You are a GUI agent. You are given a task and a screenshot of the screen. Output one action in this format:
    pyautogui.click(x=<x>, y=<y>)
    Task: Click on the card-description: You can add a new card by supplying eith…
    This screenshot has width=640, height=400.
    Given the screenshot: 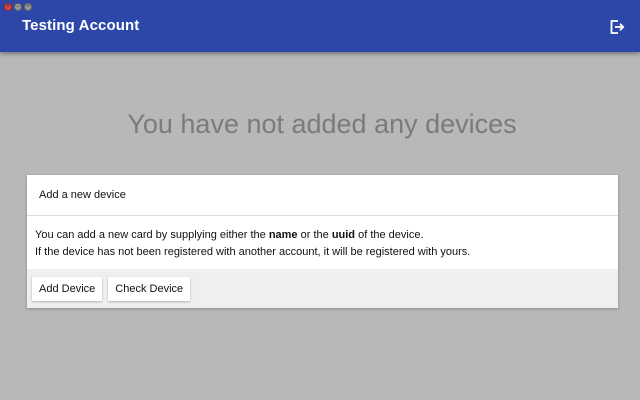 What is the action you would take?
    pyautogui.click(x=322, y=242)
    